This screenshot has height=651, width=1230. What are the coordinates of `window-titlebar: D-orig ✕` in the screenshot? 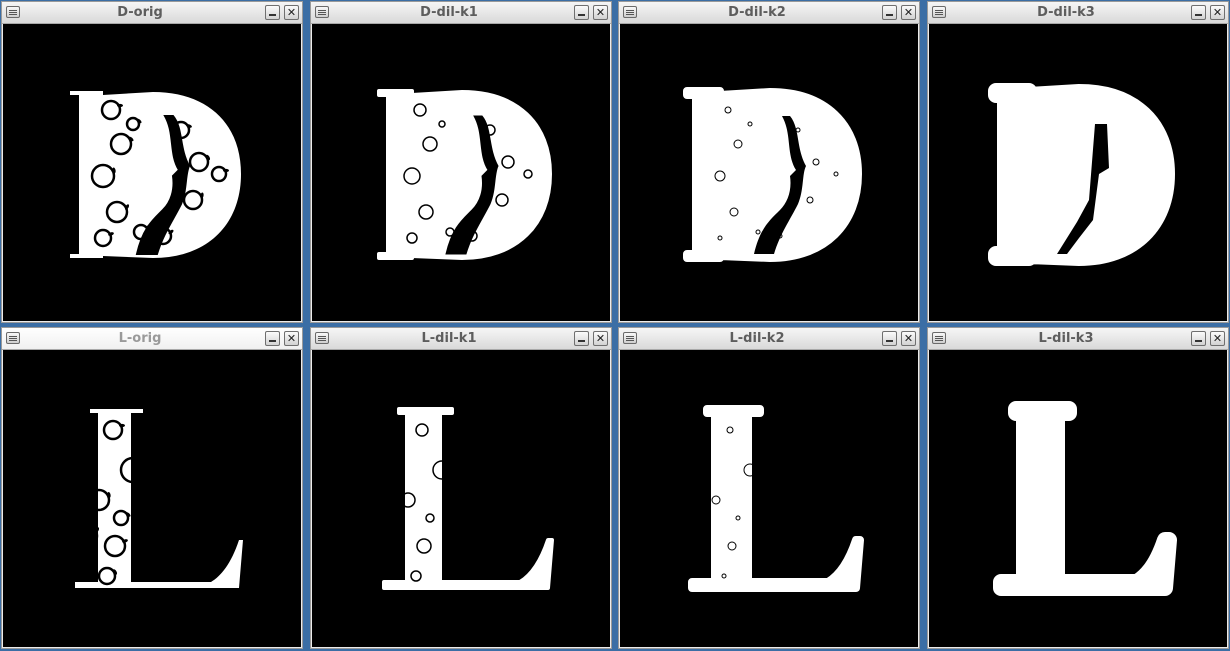 It's located at (152, 13).